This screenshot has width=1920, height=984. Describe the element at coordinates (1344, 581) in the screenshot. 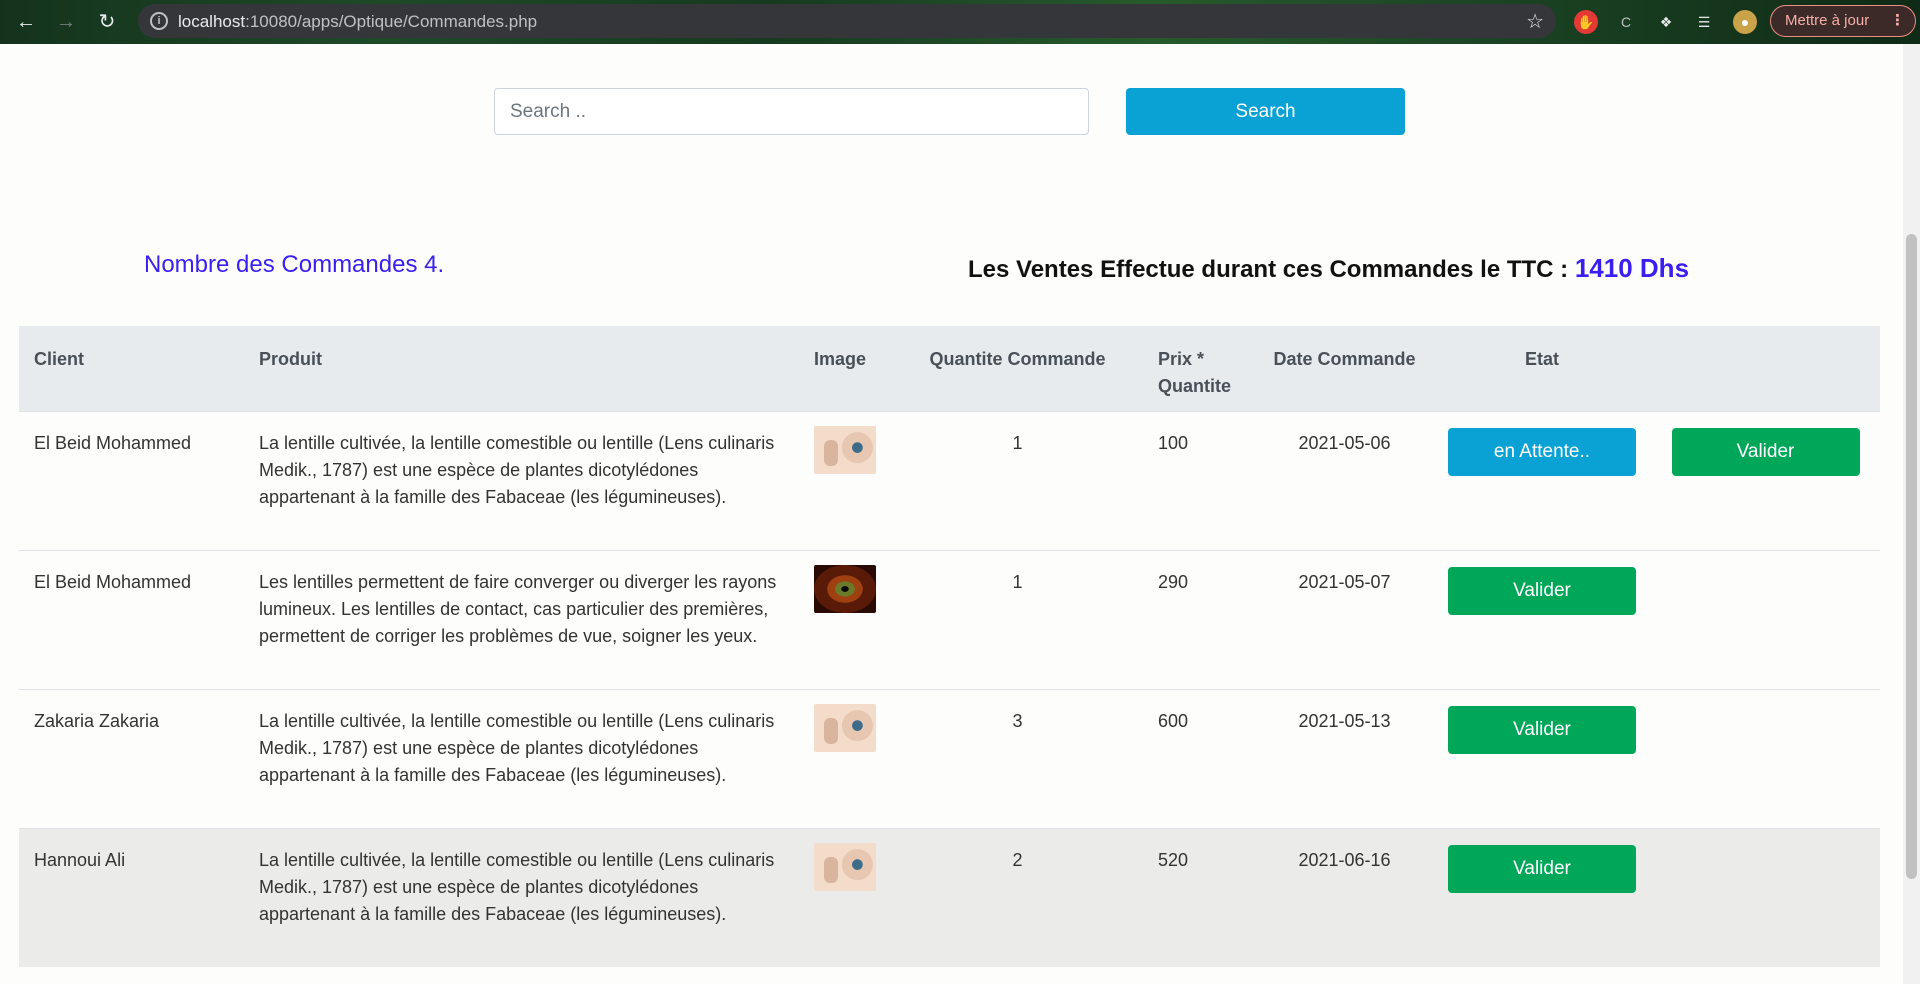

I see `cell-date: 2021-05-07` at that location.